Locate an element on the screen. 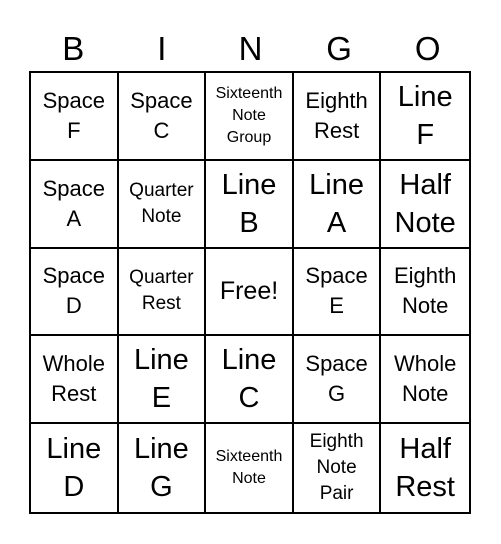  bingo-cell: Line A is located at coordinates (337, 204).